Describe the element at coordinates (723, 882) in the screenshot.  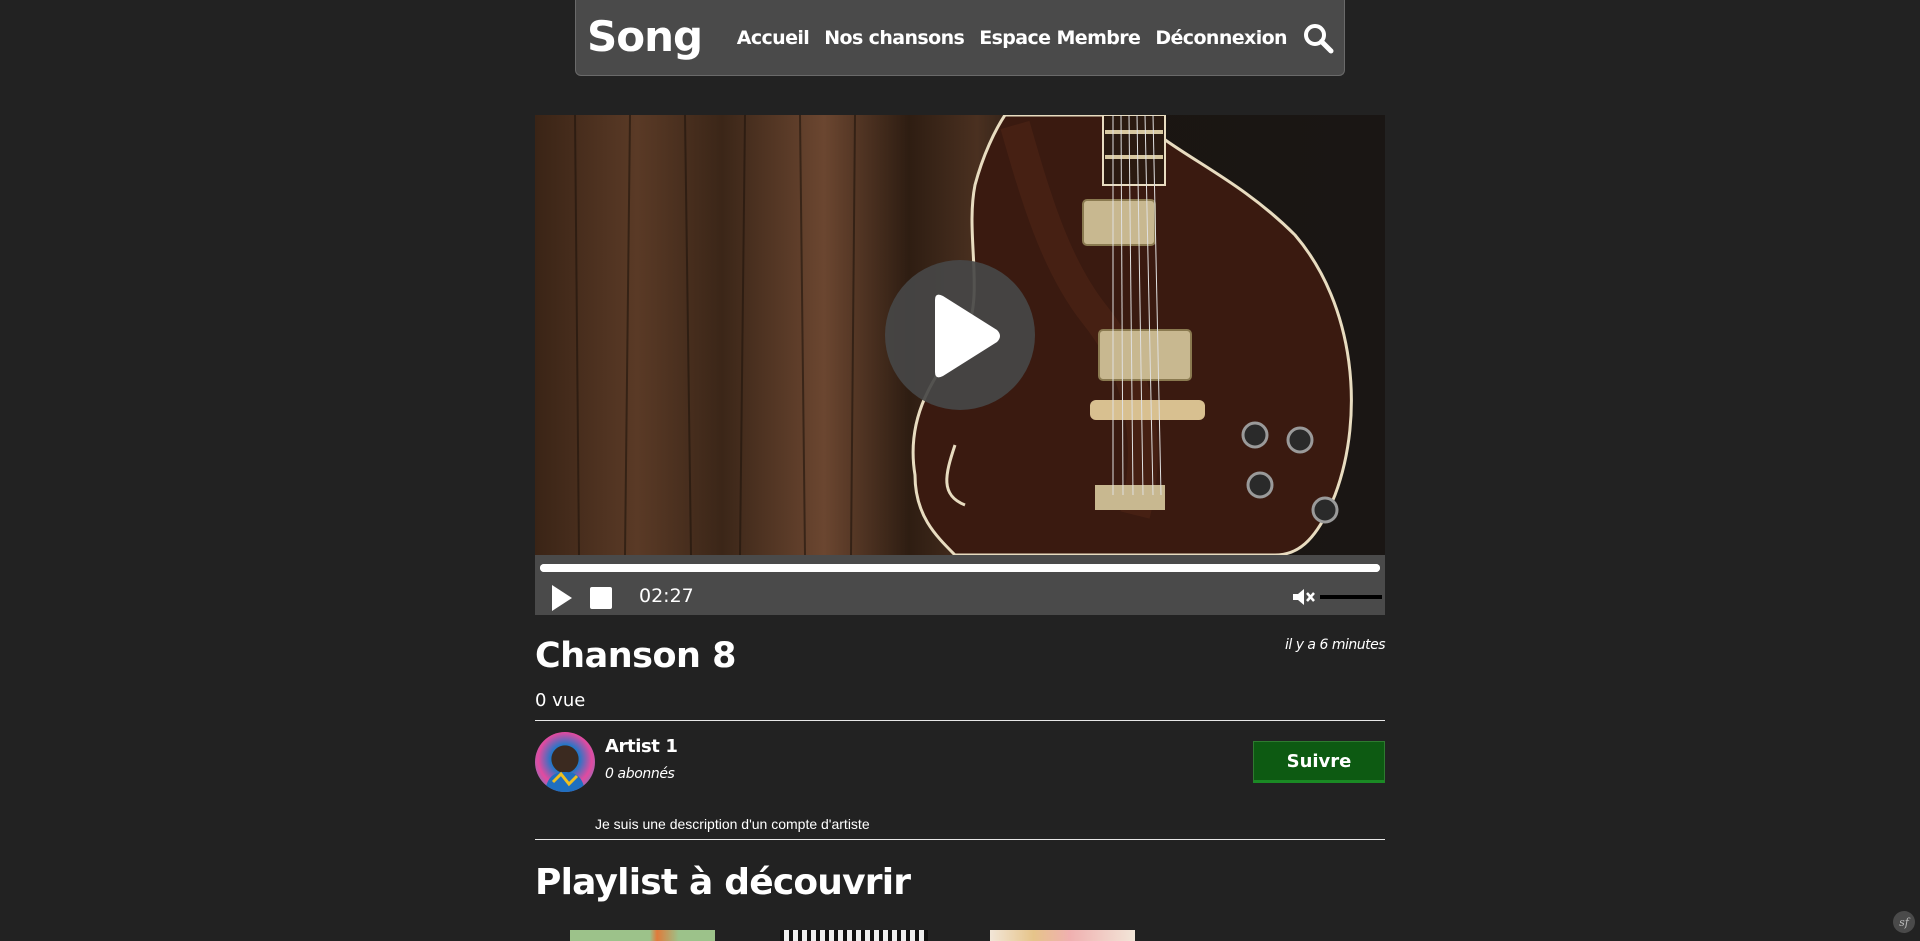
I see `playlist-section-title: Playlist à découvrir` at that location.